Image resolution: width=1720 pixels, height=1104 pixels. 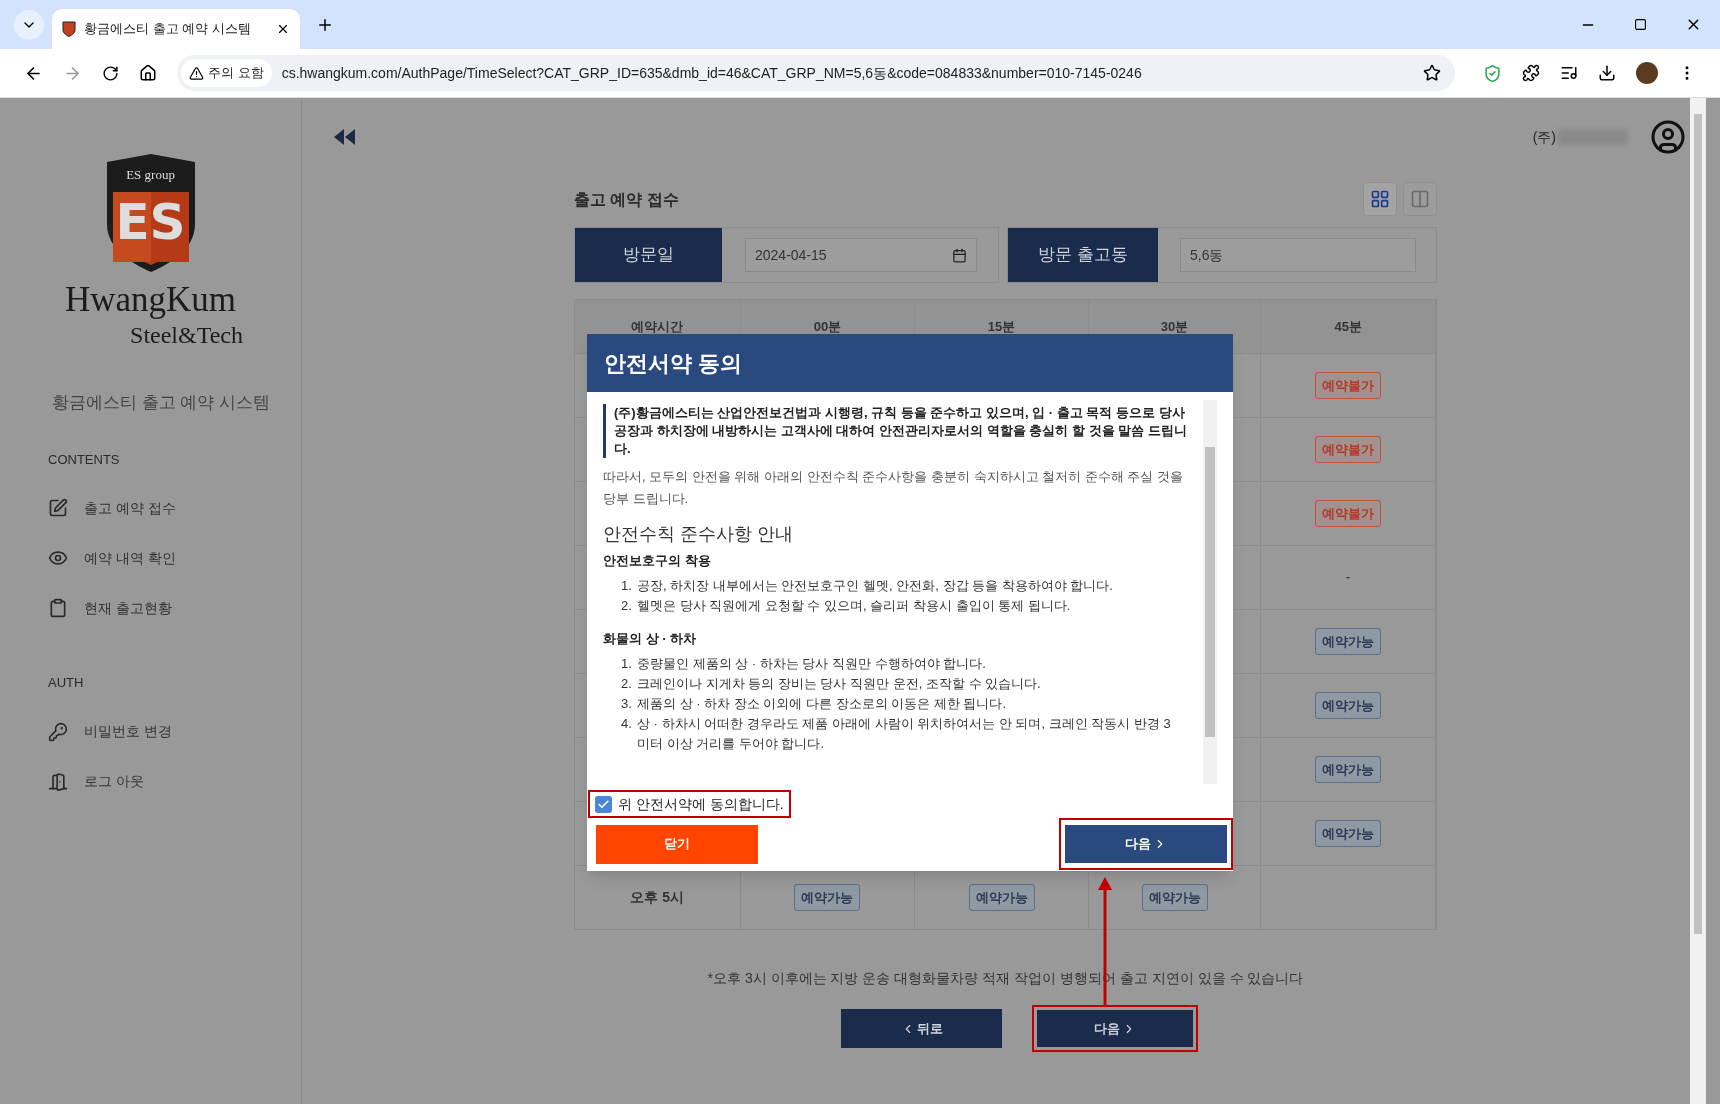 I want to click on rules-heading: 안전수칙 준수사항 안내, so click(x=698, y=534).